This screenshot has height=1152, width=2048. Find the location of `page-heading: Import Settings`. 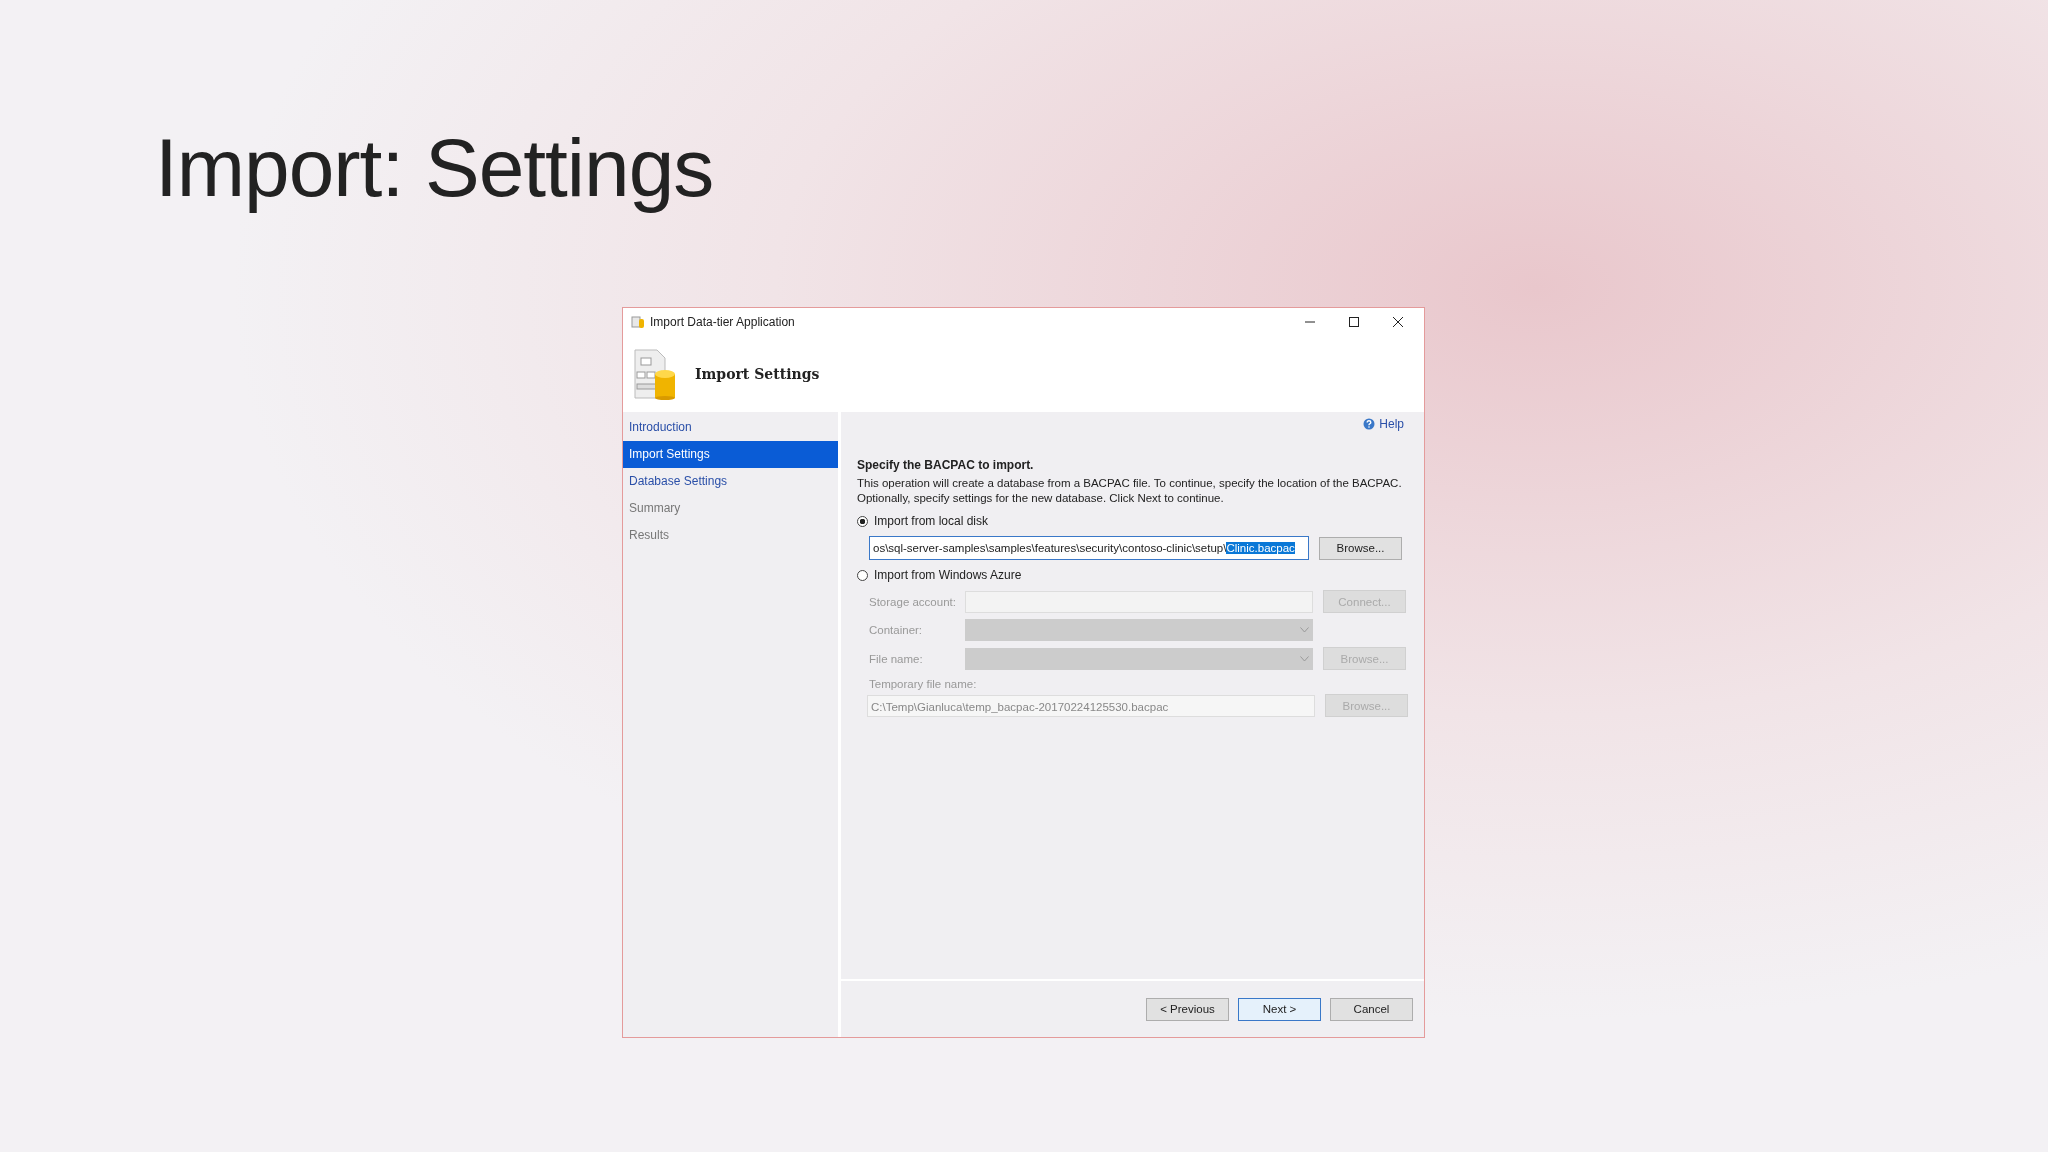

page-heading: Import Settings is located at coordinates (757, 374).